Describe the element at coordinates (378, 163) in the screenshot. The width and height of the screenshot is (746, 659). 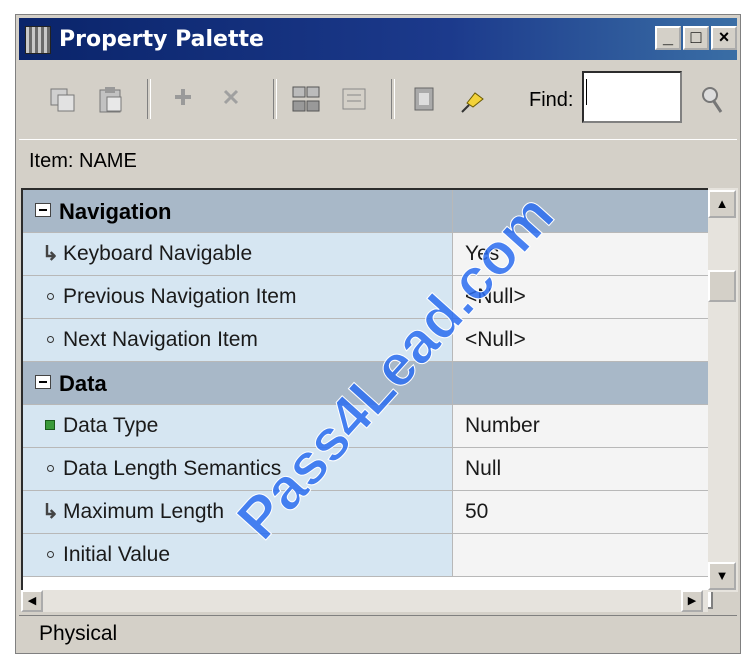
I see `item-header: Item: NAME` at that location.